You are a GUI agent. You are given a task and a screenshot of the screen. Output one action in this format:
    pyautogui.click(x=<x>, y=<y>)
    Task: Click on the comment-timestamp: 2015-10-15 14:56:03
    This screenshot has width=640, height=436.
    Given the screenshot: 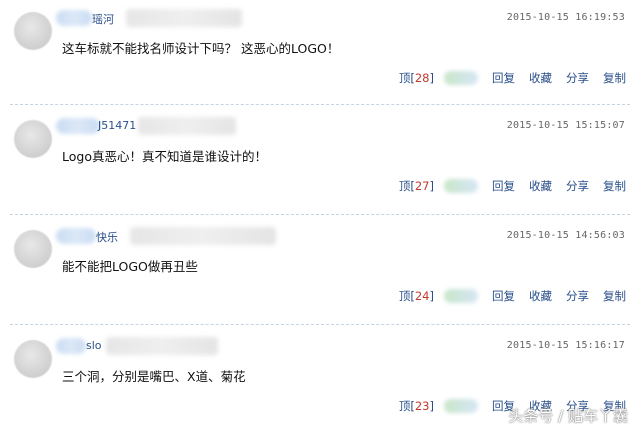 What is the action you would take?
    pyautogui.click(x=565, y=235)
    